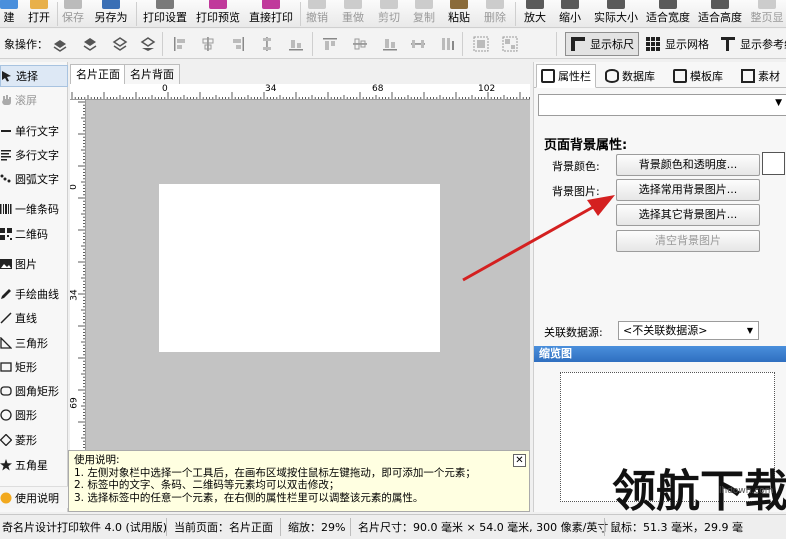 The image size is (786, 539). I want to click on tool-rounded-rectangle: 圆角矩形, so click(34, 391).